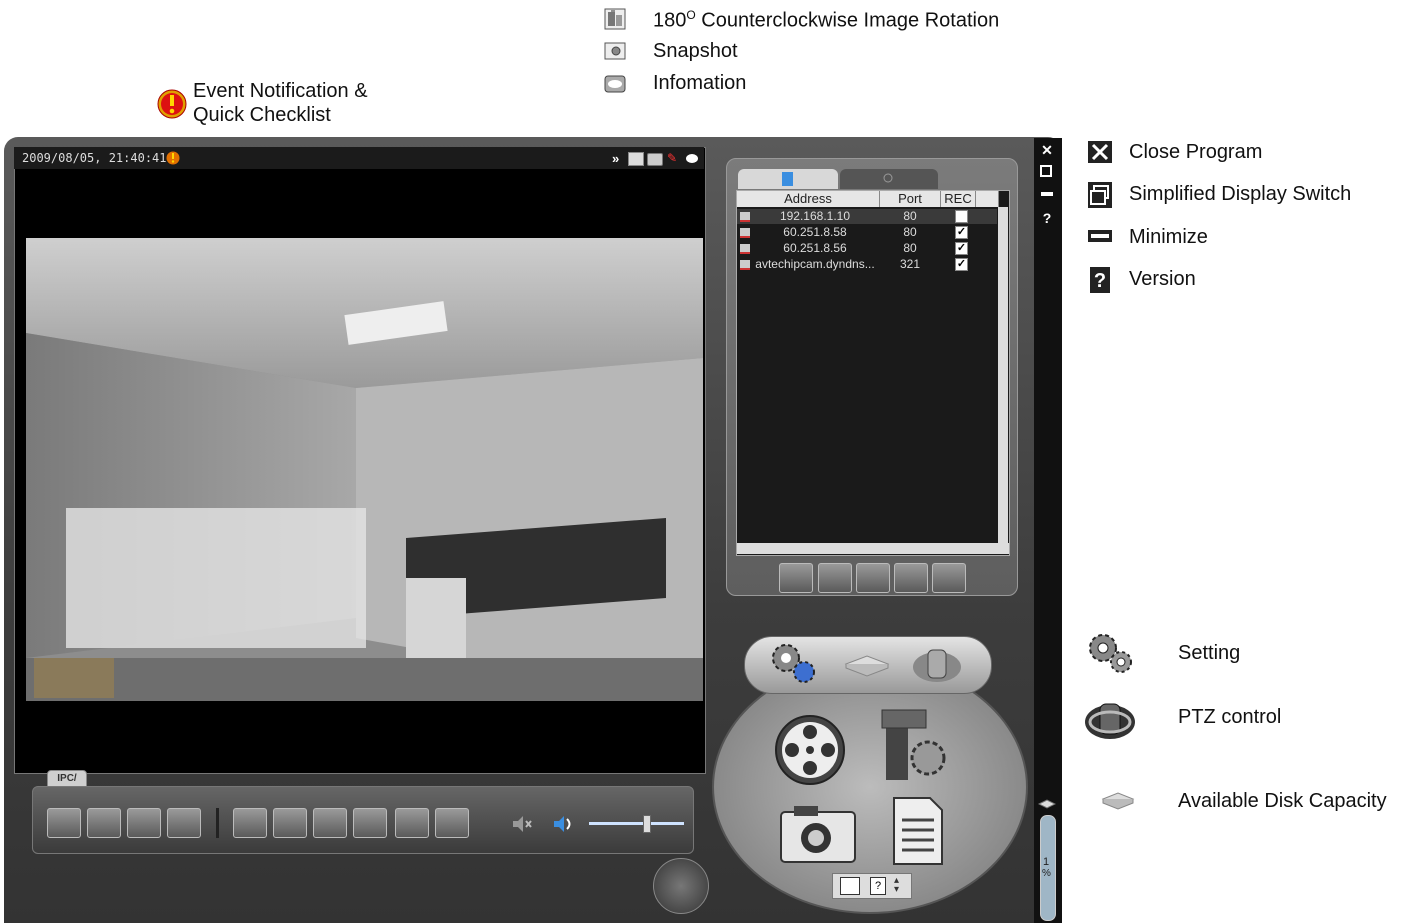 The height and width of the screenshot is (923, 1409). I want to click on full-screen-button, so click(64, 823).